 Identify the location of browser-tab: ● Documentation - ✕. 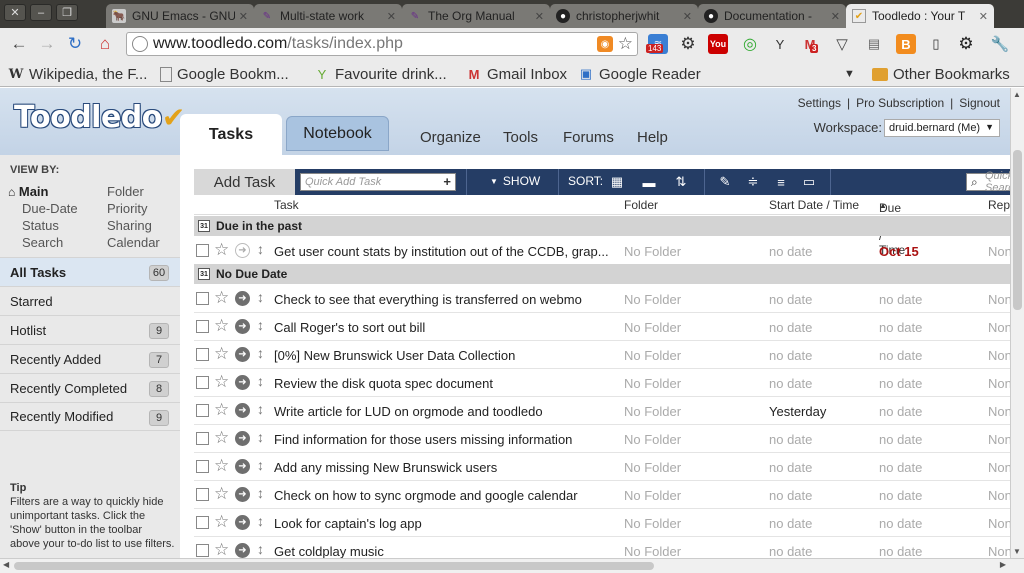
(772, 16).